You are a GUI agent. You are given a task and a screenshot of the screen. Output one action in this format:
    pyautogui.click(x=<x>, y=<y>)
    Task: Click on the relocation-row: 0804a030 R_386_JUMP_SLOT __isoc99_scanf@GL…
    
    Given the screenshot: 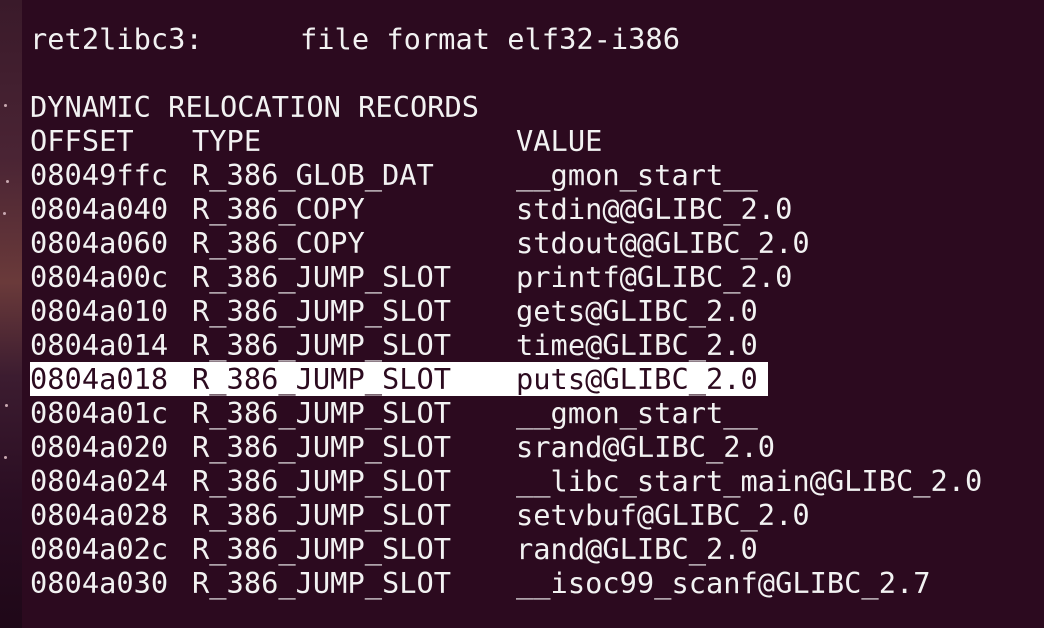 What is the action you would take?
    pyautogui.click(x=530, y=583)
    